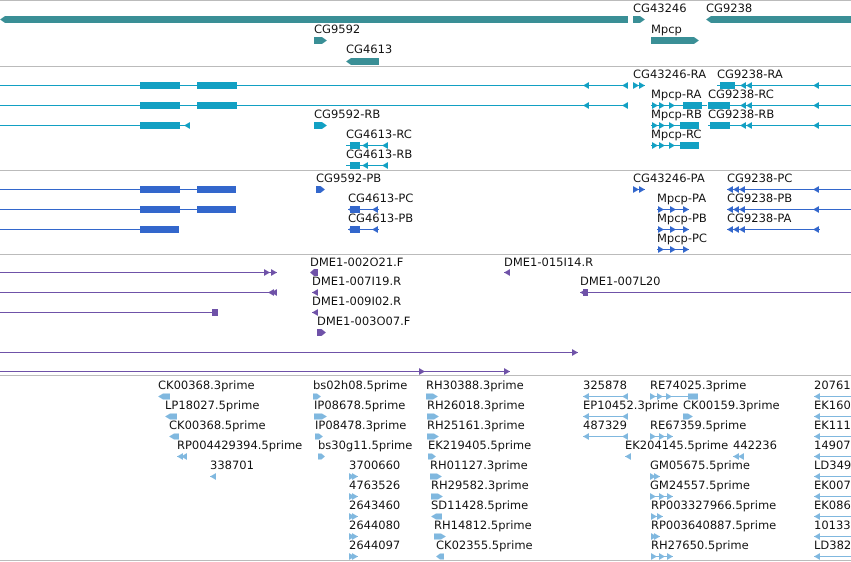  I want to click on feature-label: EK007, so click(832, 485).